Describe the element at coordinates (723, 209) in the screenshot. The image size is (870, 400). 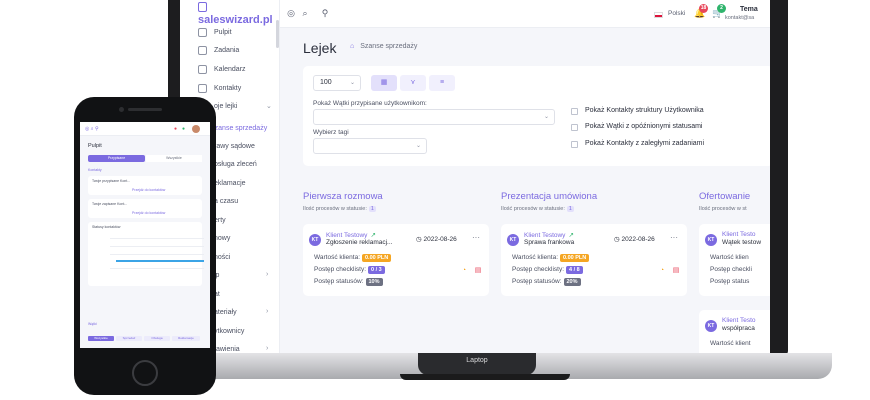
I see `column-count: Ilość procesów w st` at that location.